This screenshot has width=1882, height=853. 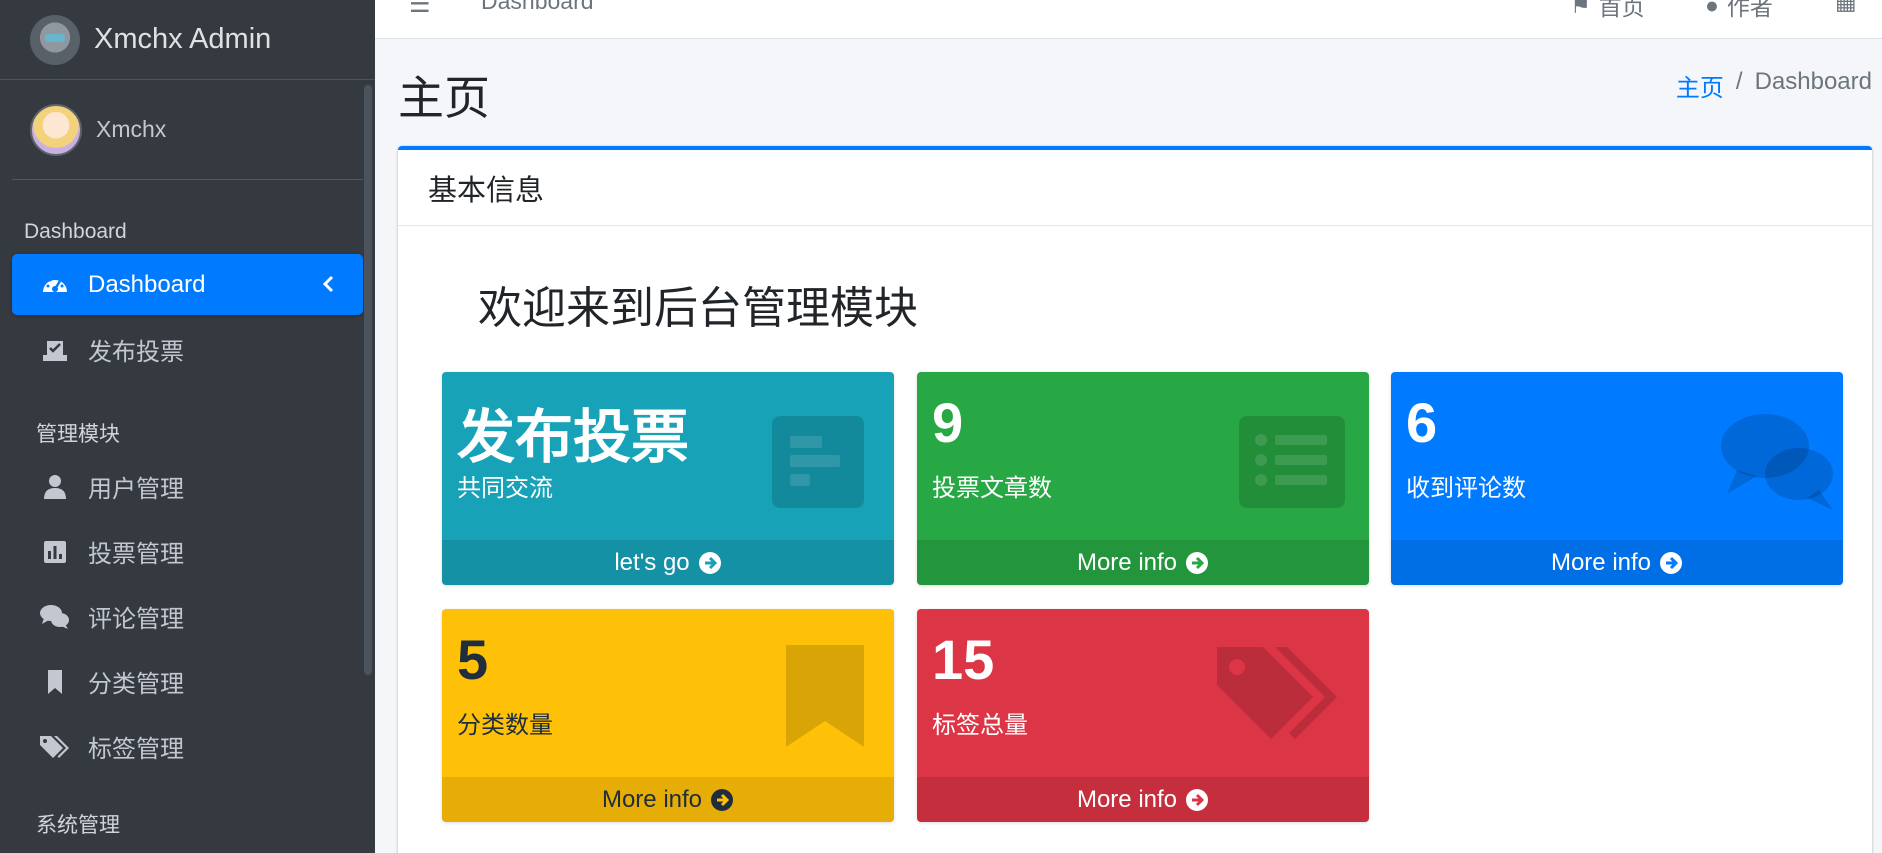 What do you see at coordinates (963, 659) in the screenshot?
I see `box-value: 15` at bounding box center [963, 659].